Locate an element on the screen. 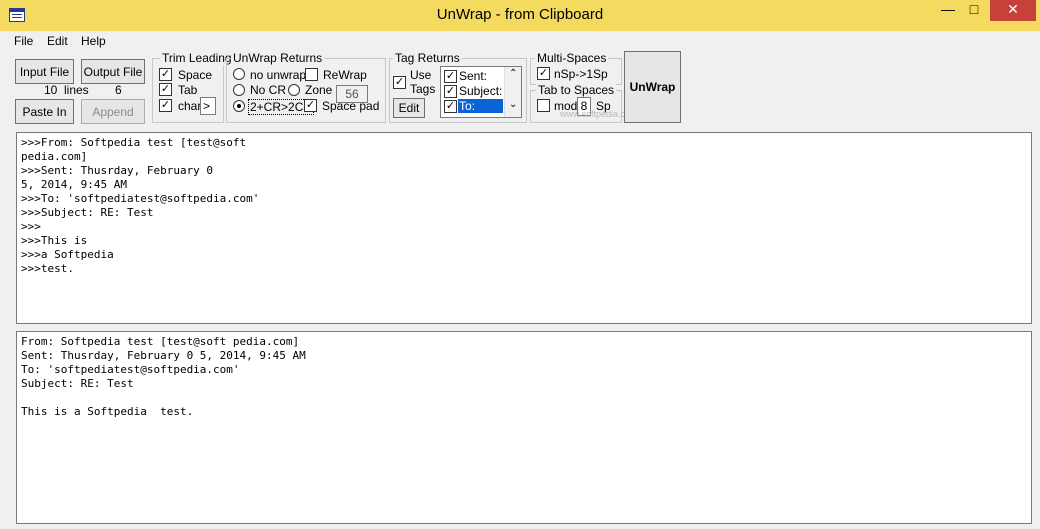 This screenshot has width=1040, height=529. tag-to-checkbox: ✓ is located at coordinates (450, 106).